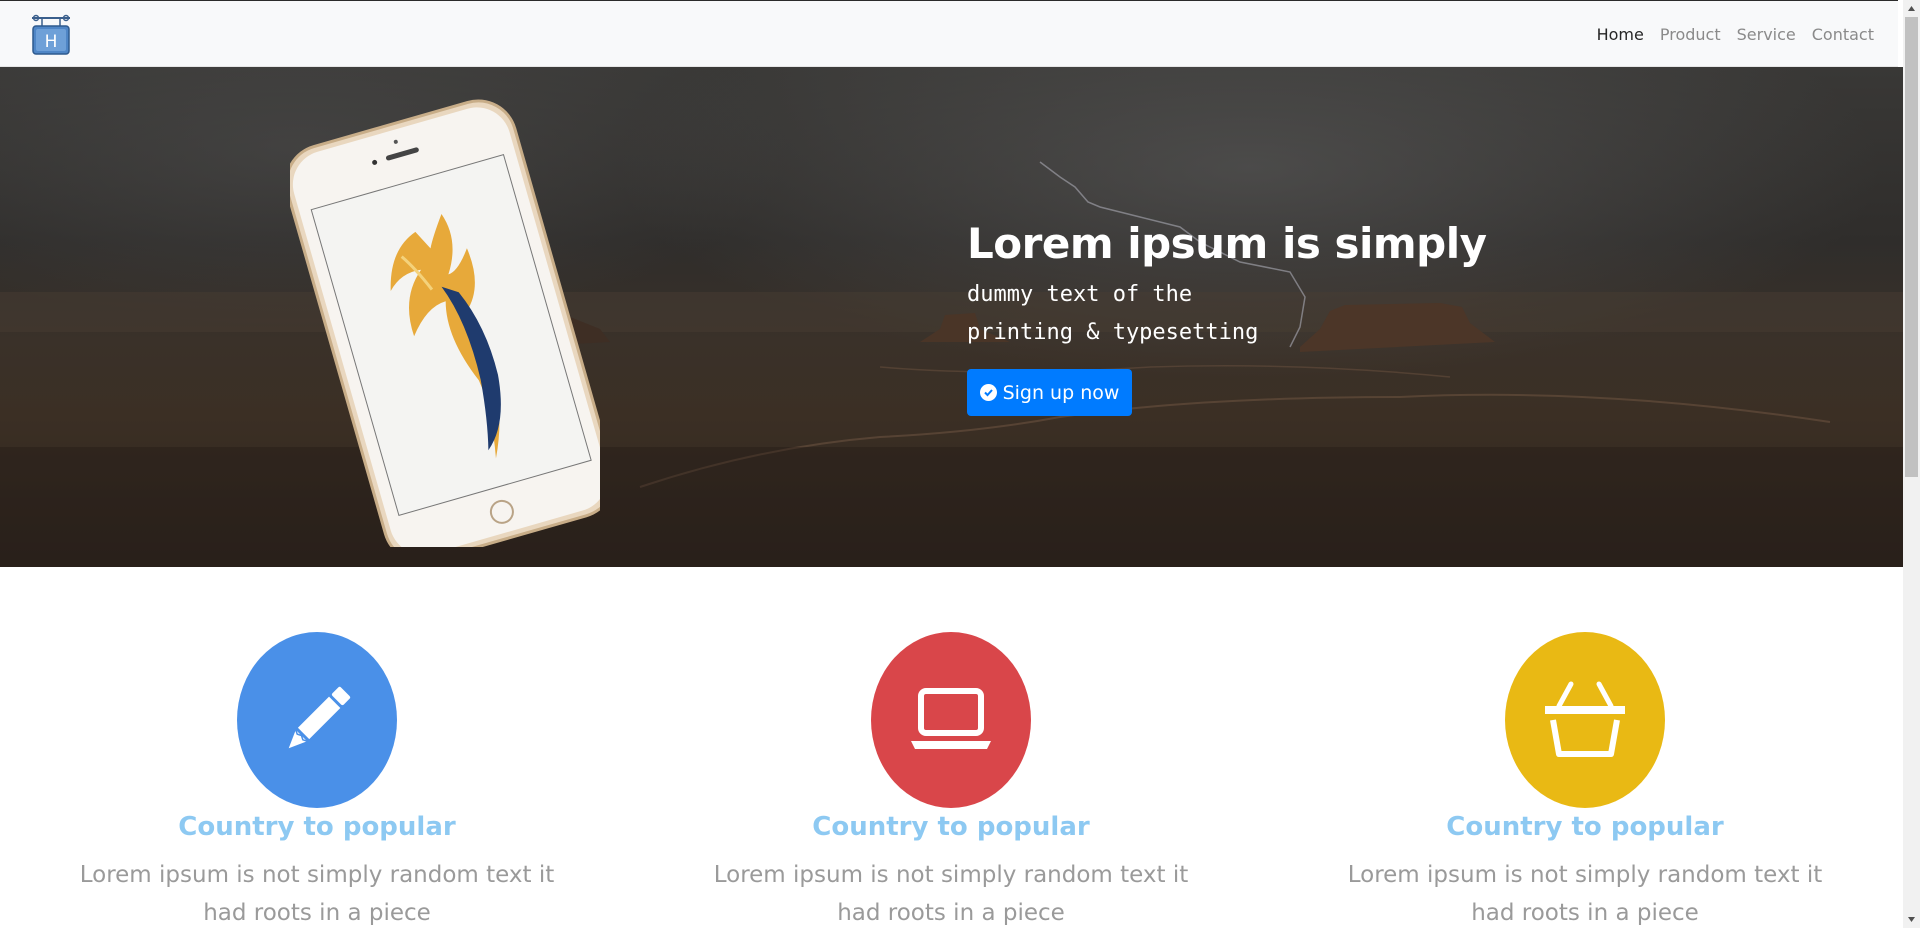 The height and width of the screenshot is (928, 1920). I want to click on nav-home-link: Home, so click(1620, 34).